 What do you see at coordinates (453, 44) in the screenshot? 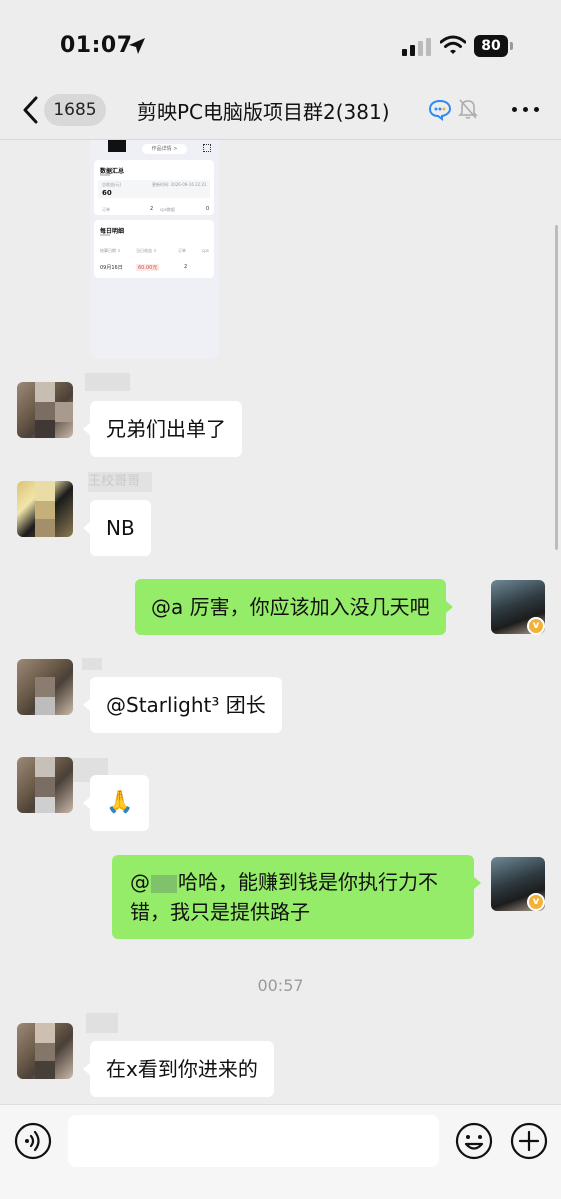
I see `wifi-icon` at bounding box center [453, 44].